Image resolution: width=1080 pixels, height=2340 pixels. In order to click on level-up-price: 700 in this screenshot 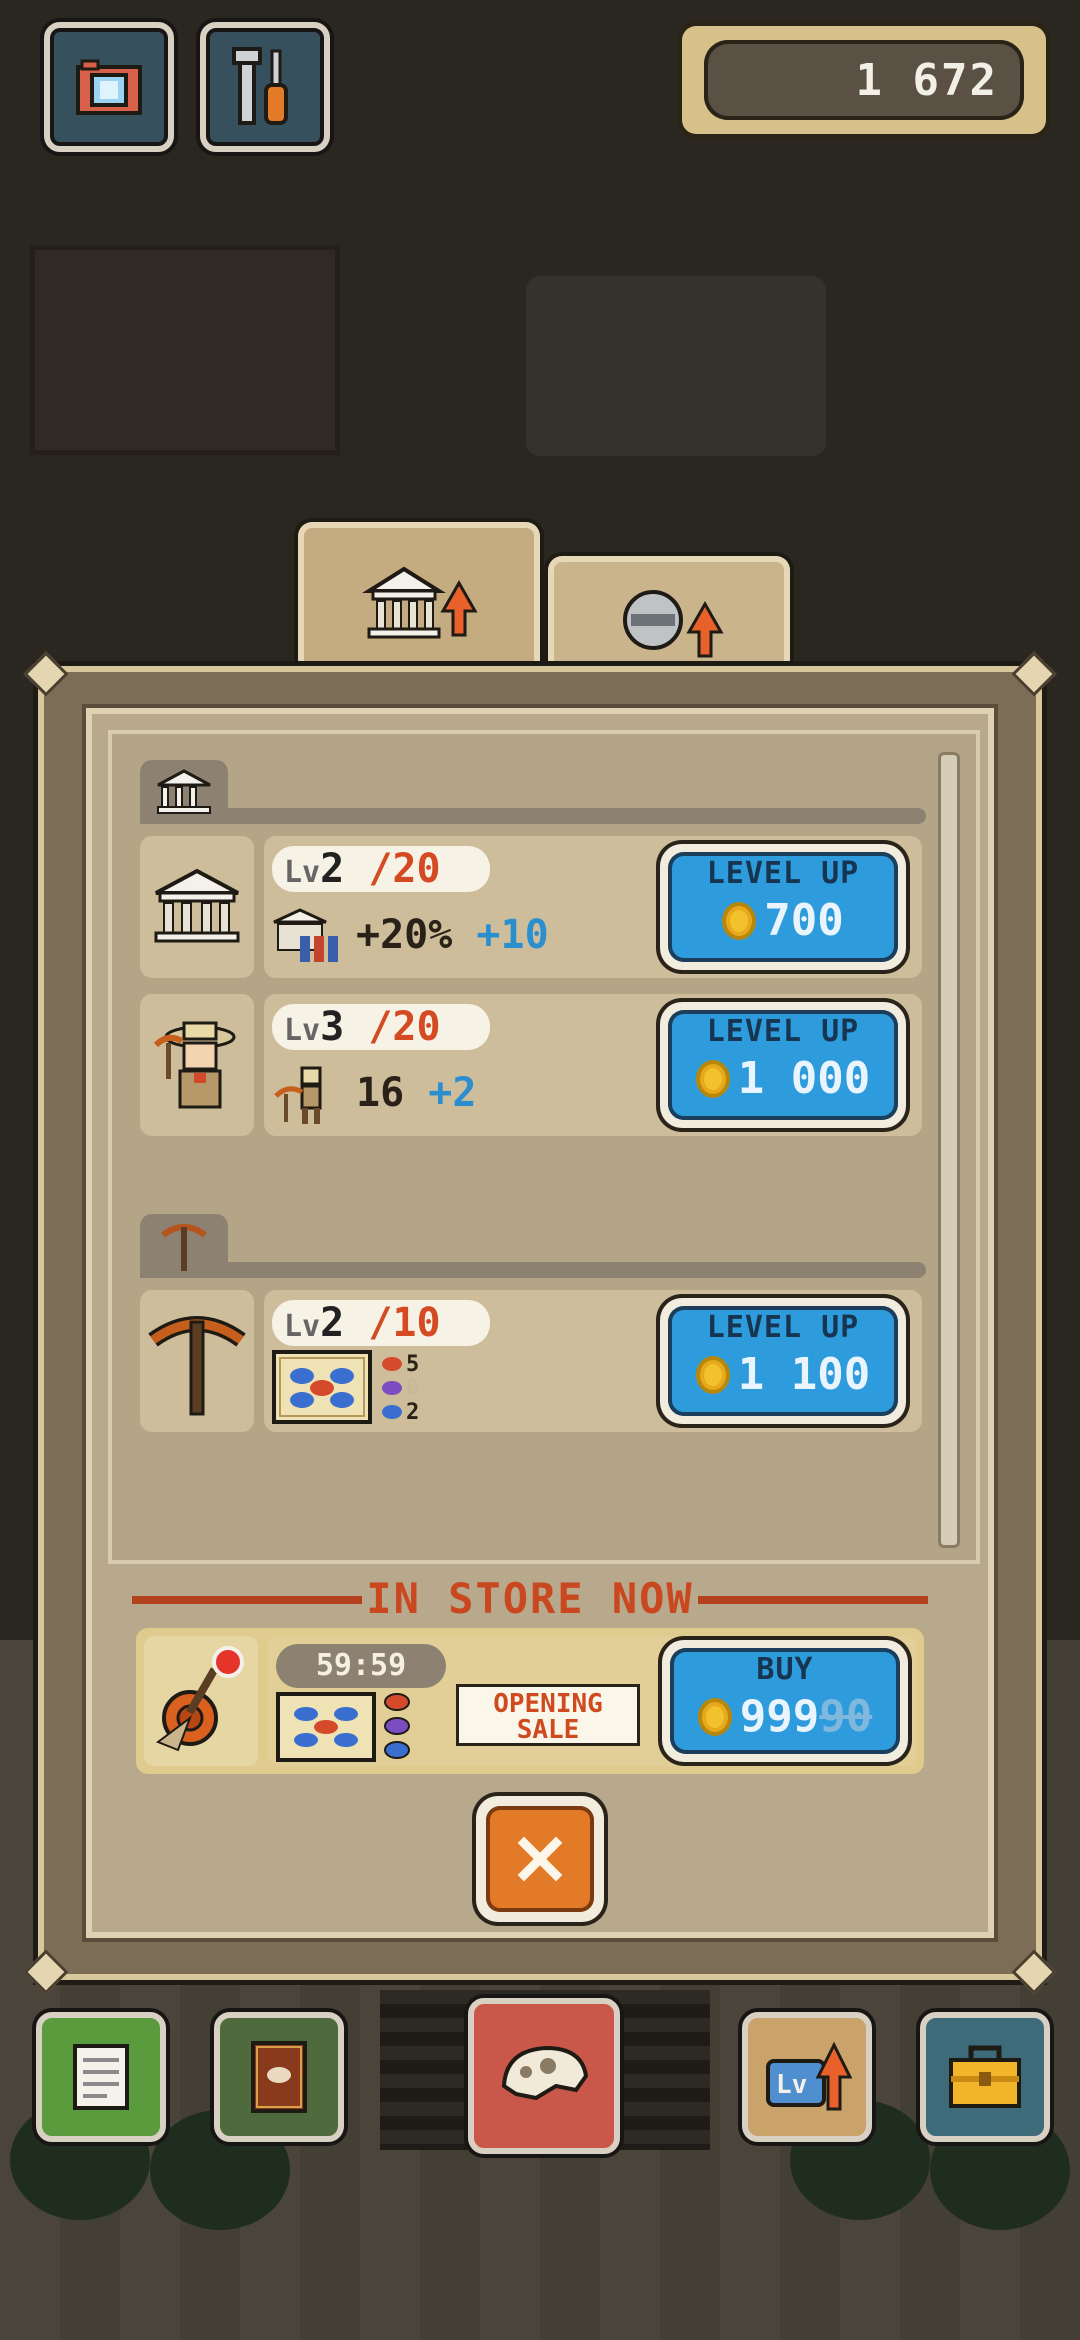, I will do `click(783, 920)`.